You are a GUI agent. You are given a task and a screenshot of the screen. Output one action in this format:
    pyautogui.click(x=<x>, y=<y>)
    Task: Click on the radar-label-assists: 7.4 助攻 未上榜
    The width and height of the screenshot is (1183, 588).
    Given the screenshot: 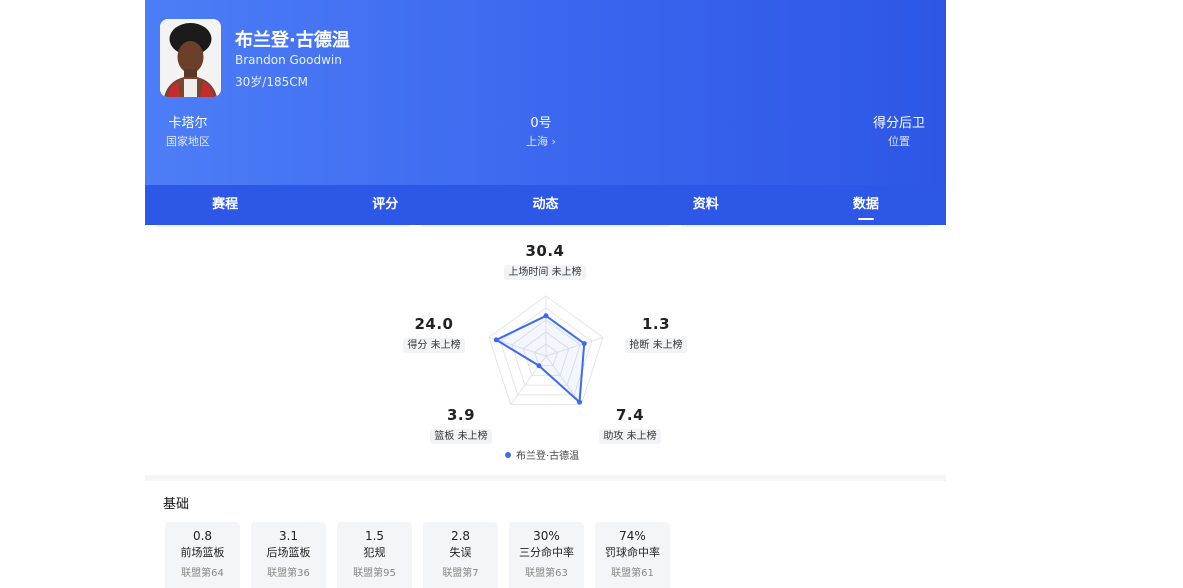 What is the action you would take?
    pyautogui.click(x=630, y=425)
    